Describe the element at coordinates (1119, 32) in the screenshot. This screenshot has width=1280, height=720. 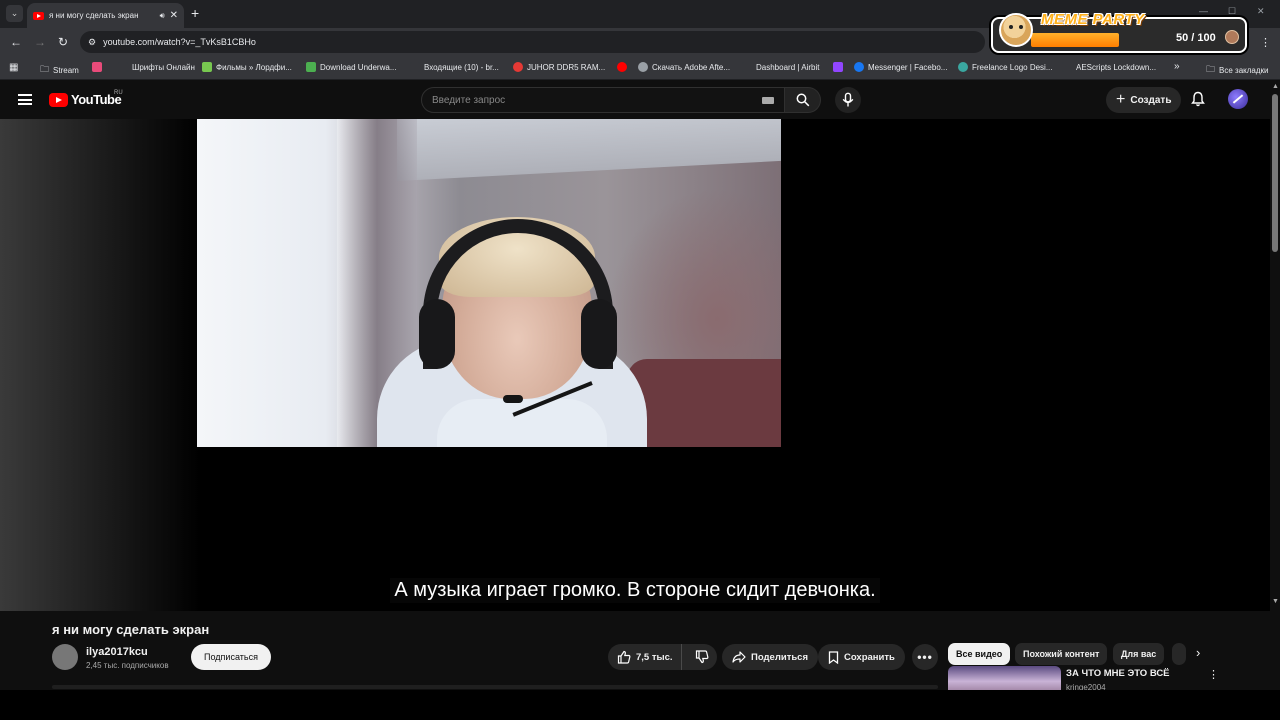
I see `meme-party-widget: MEME PARTY 50 / 100` at that location.